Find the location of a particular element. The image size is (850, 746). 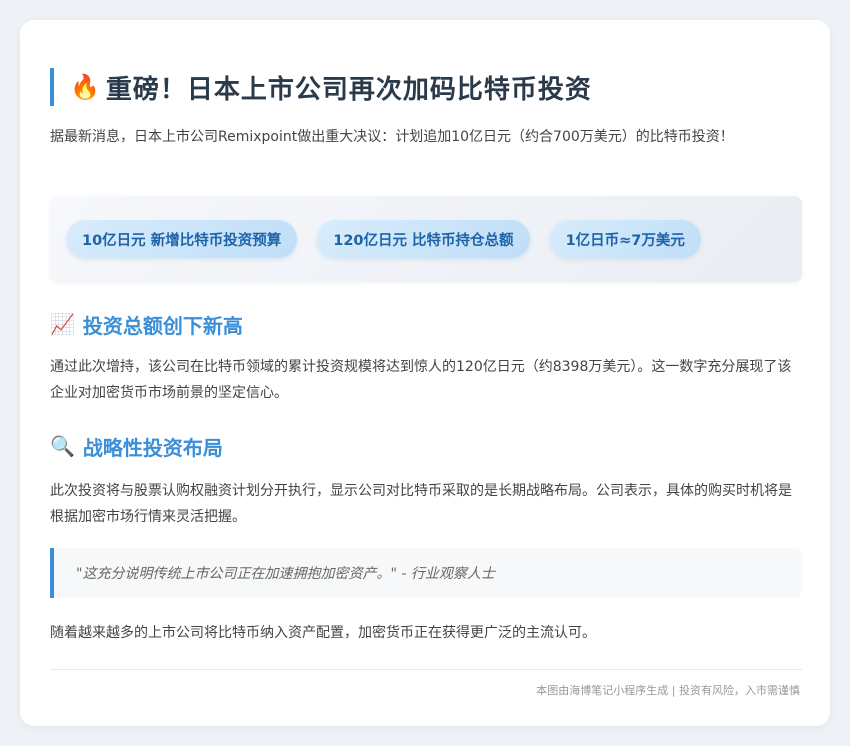

section-heading-strategy: 🔍 战略性投资布局 is located at coordinates (136, 446).